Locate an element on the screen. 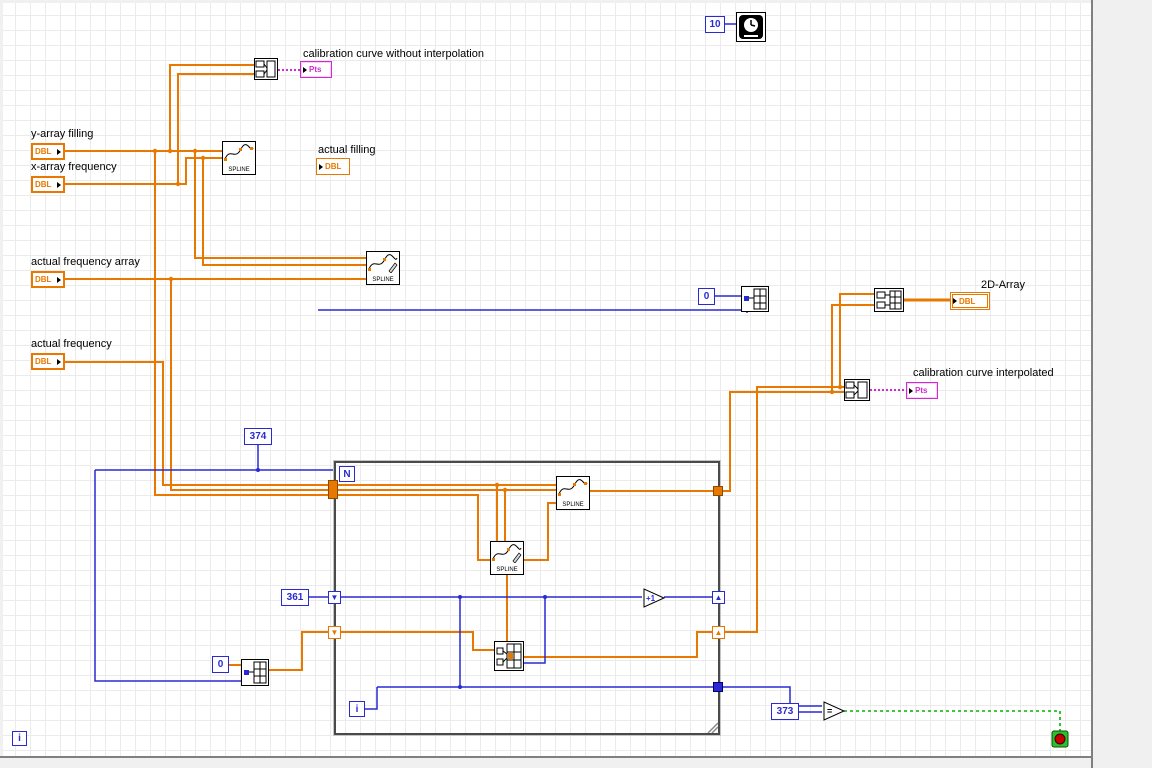 This screenshot has width=1152, height=768. build-2d-array-node is located at coordinates (889, 300).